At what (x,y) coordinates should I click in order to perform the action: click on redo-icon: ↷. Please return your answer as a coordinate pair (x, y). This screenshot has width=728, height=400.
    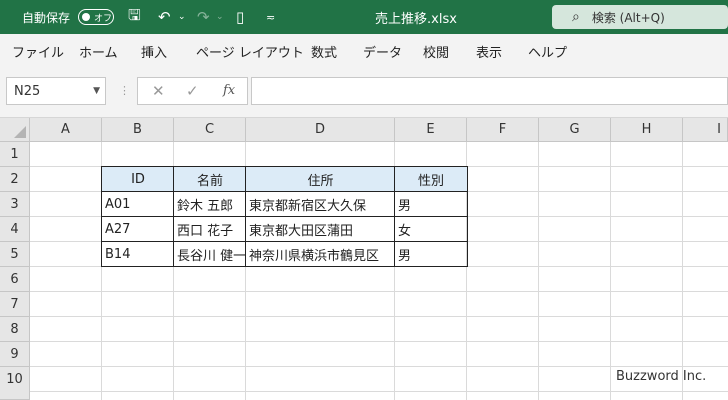
    Looking at the image, I should click on (203, 17).